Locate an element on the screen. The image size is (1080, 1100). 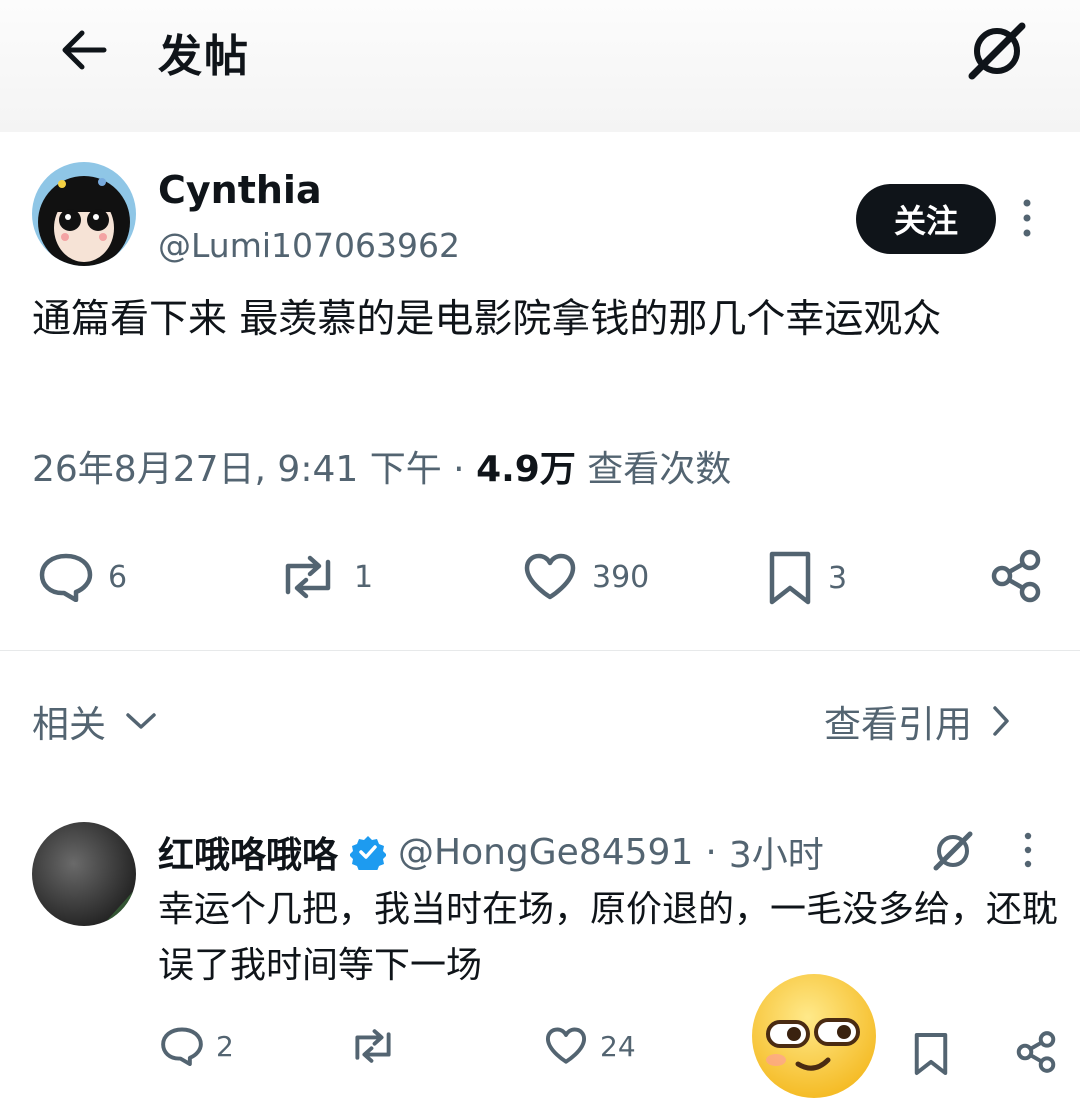
reply-action: 6 is located at coordinates (82, 577).